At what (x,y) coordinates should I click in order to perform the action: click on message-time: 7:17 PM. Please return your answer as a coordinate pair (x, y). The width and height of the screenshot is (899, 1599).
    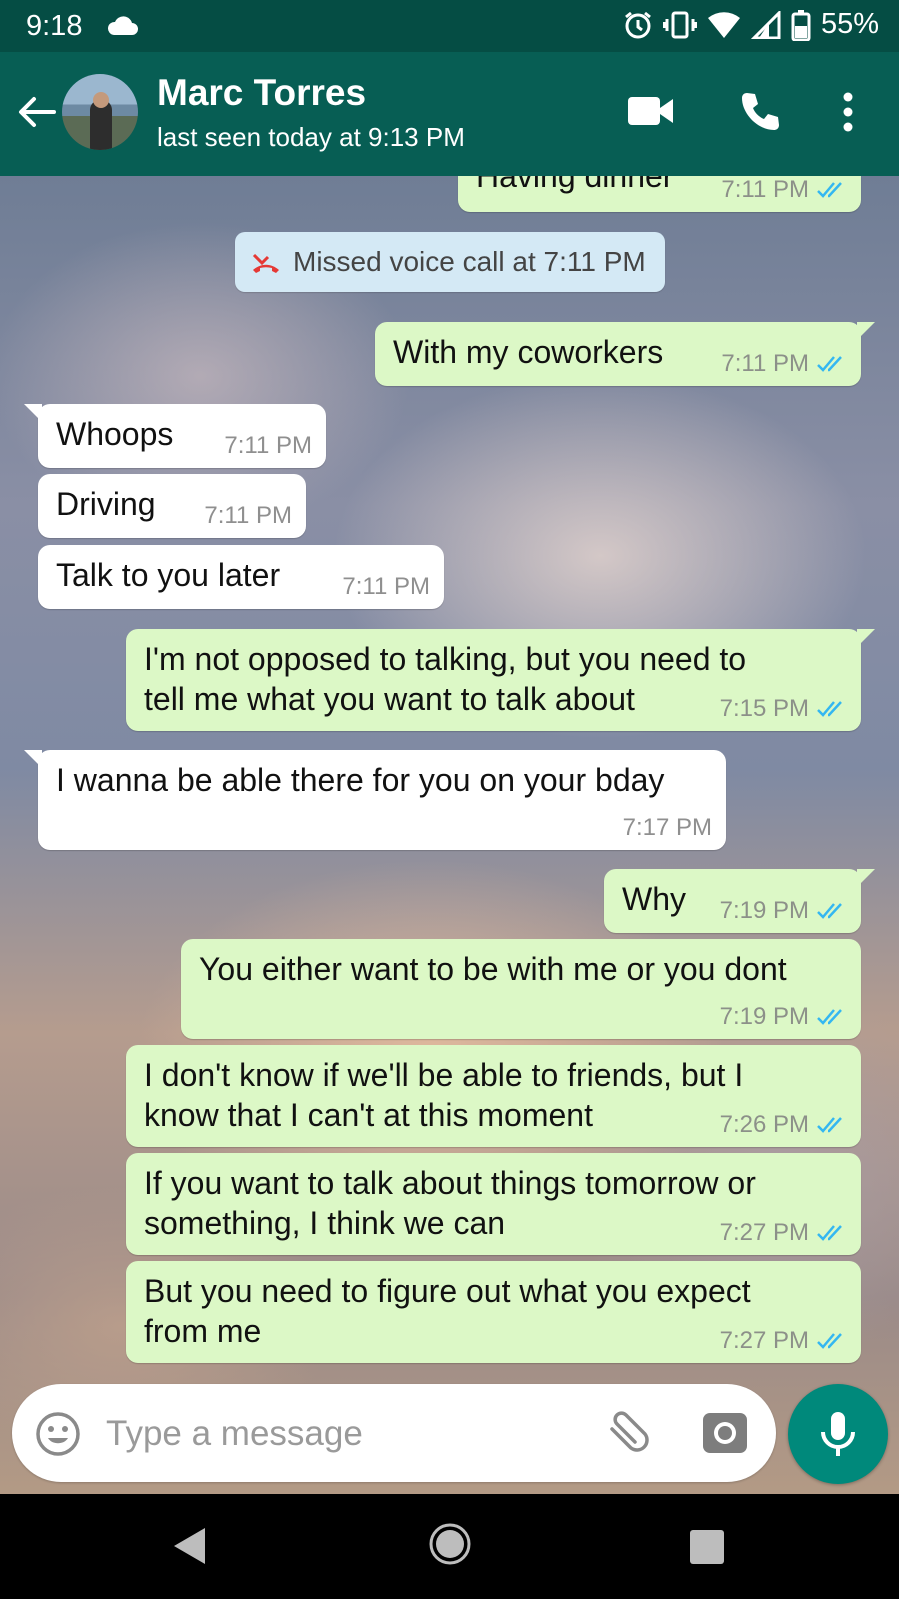
    Looking at the image, I should click on (667, 827).